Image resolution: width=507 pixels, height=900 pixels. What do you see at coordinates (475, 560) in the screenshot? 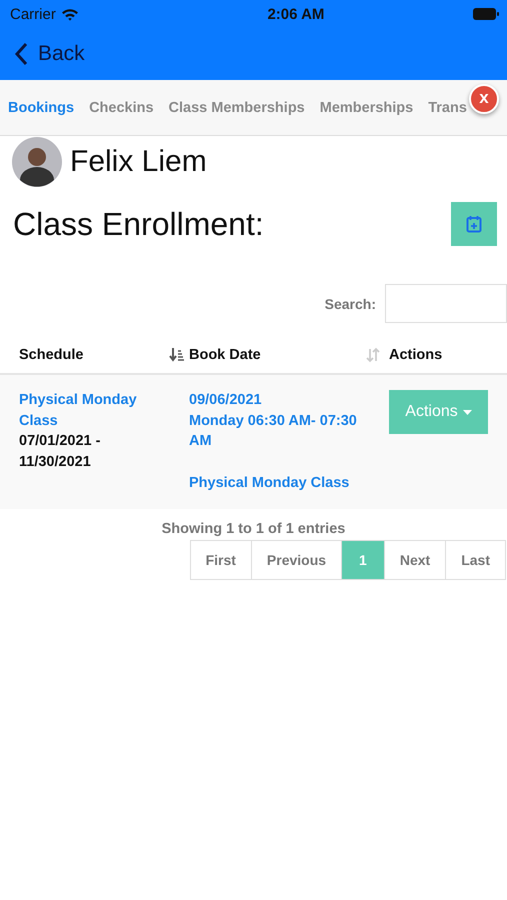
I see `page-button: Last` at bounding box center [475, 560].